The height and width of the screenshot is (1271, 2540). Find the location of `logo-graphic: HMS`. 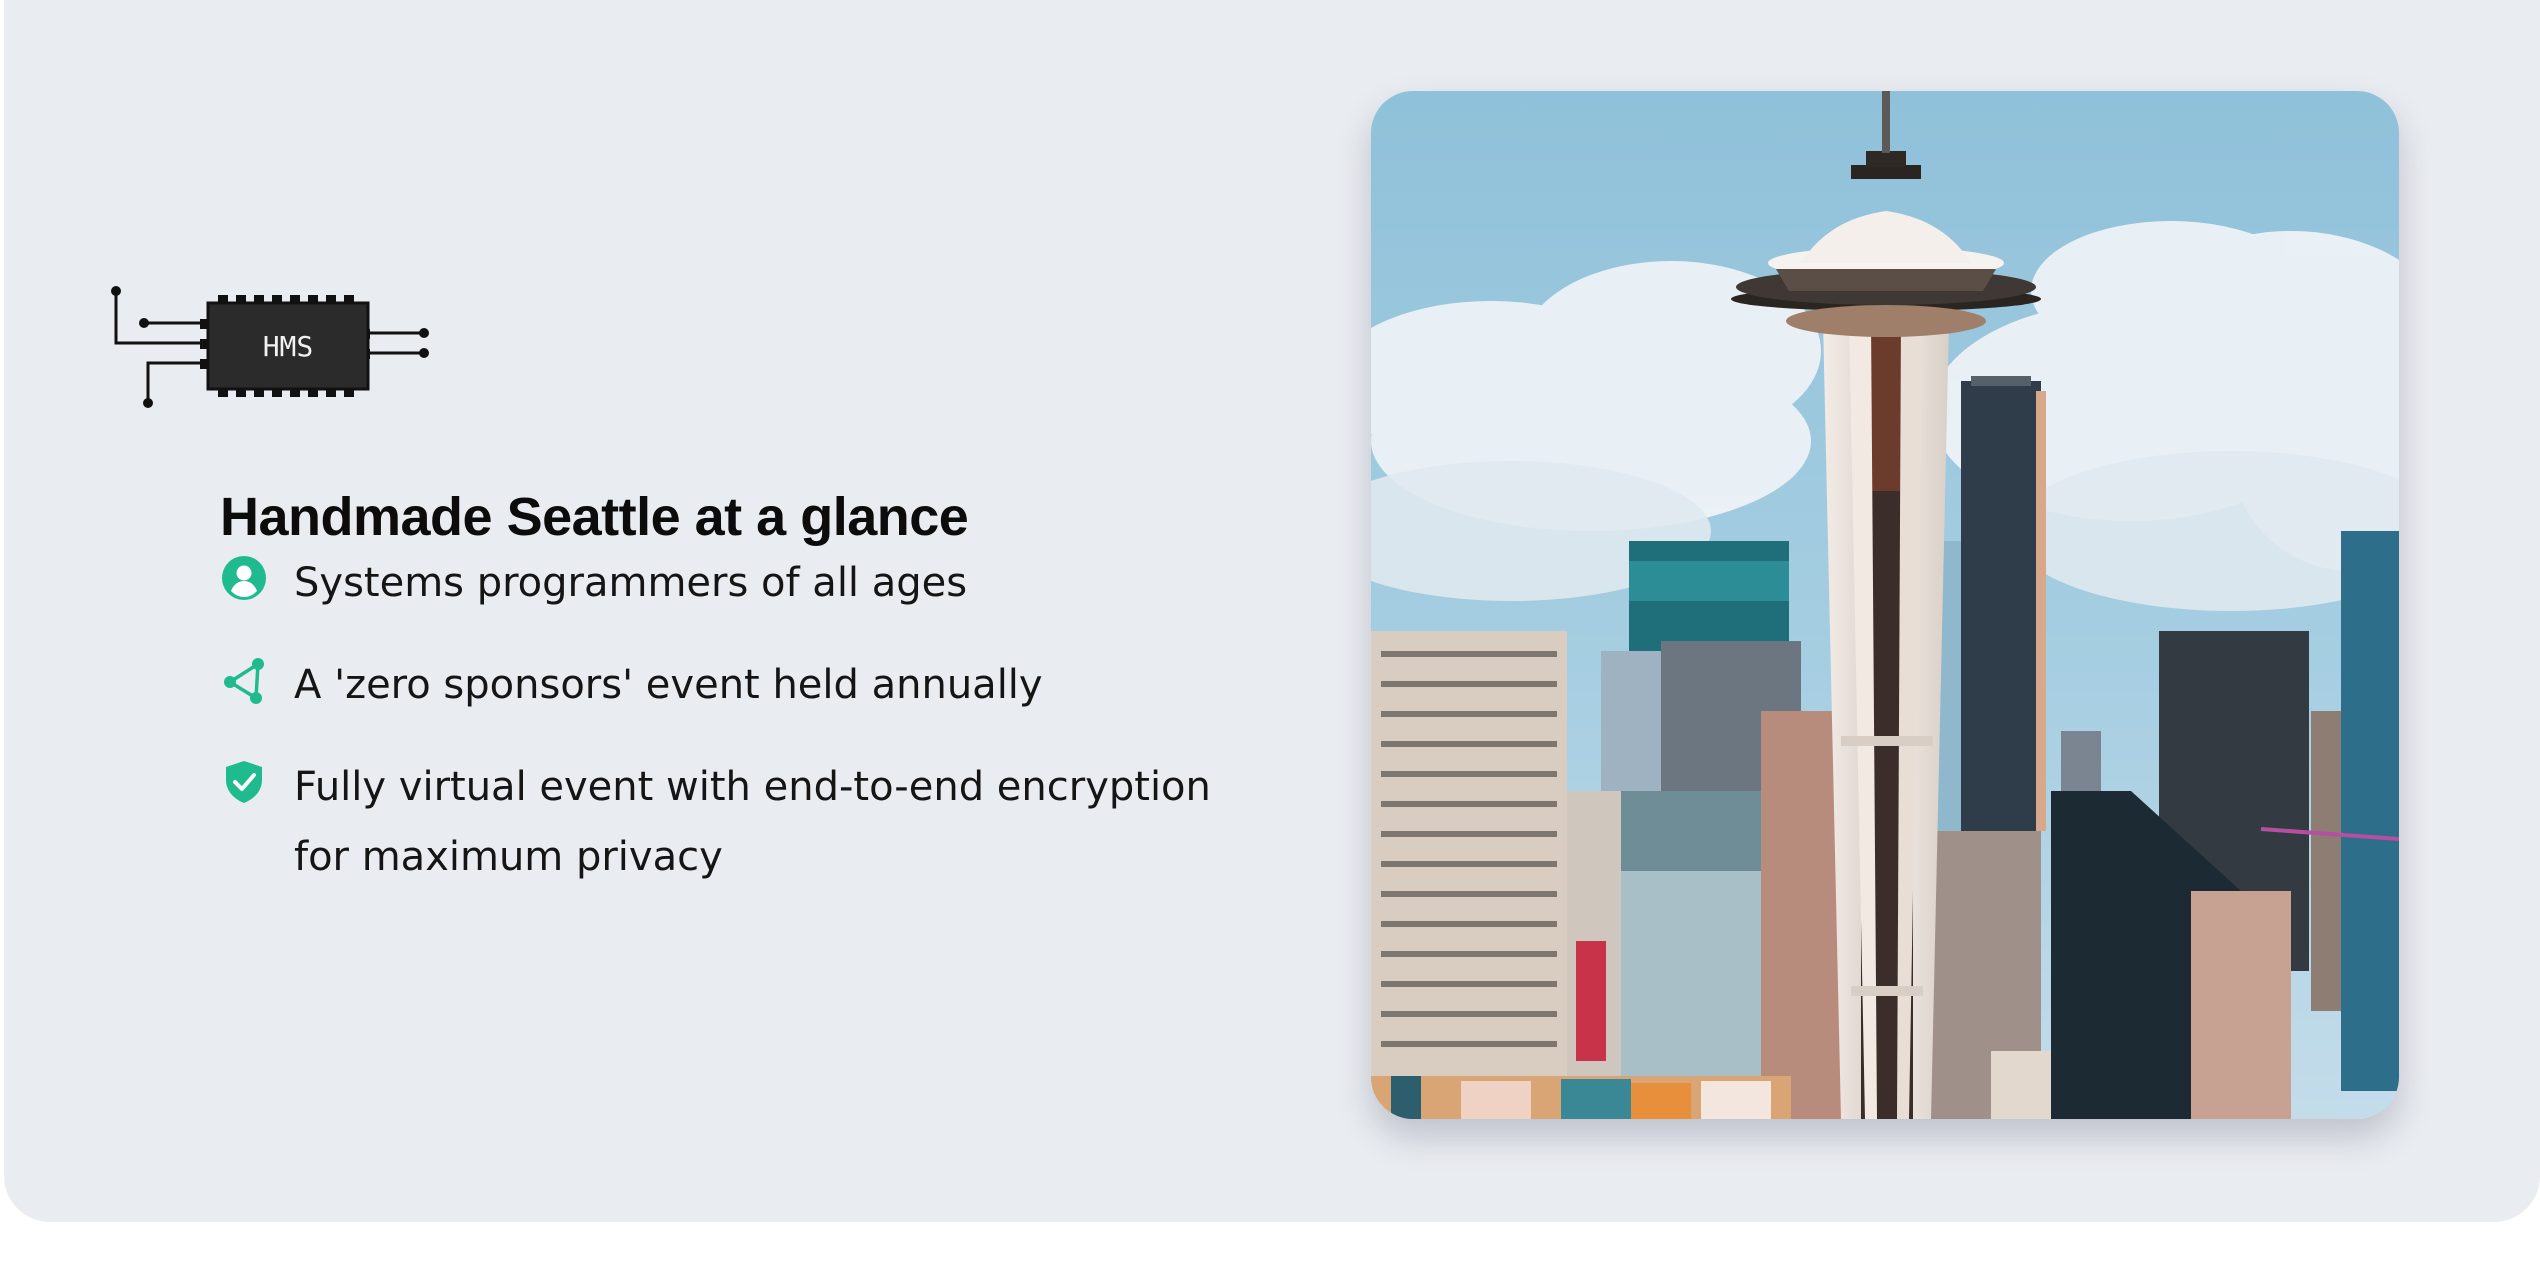

logo-graphic: HMS is located at coordinates (270, 347).